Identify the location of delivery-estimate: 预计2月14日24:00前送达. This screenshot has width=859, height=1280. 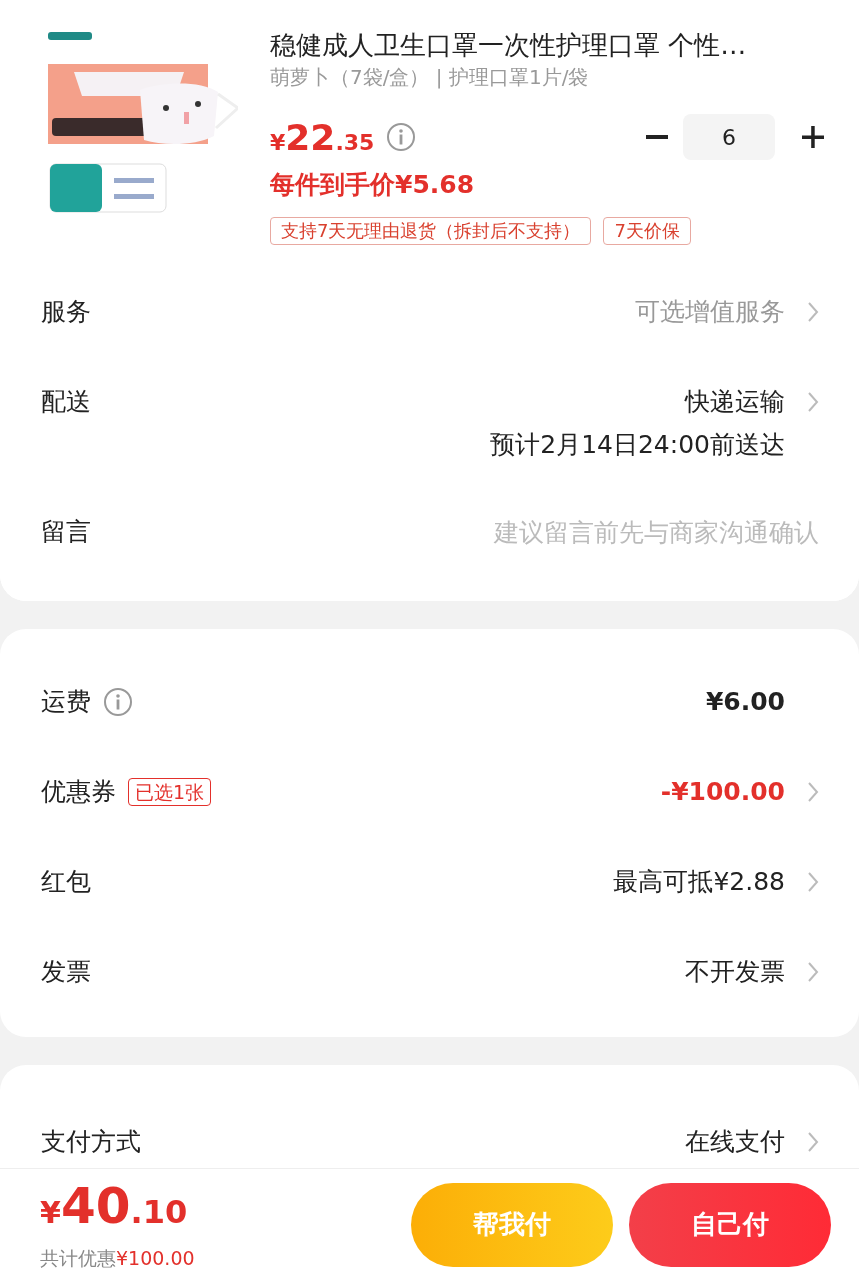
(637, 445).